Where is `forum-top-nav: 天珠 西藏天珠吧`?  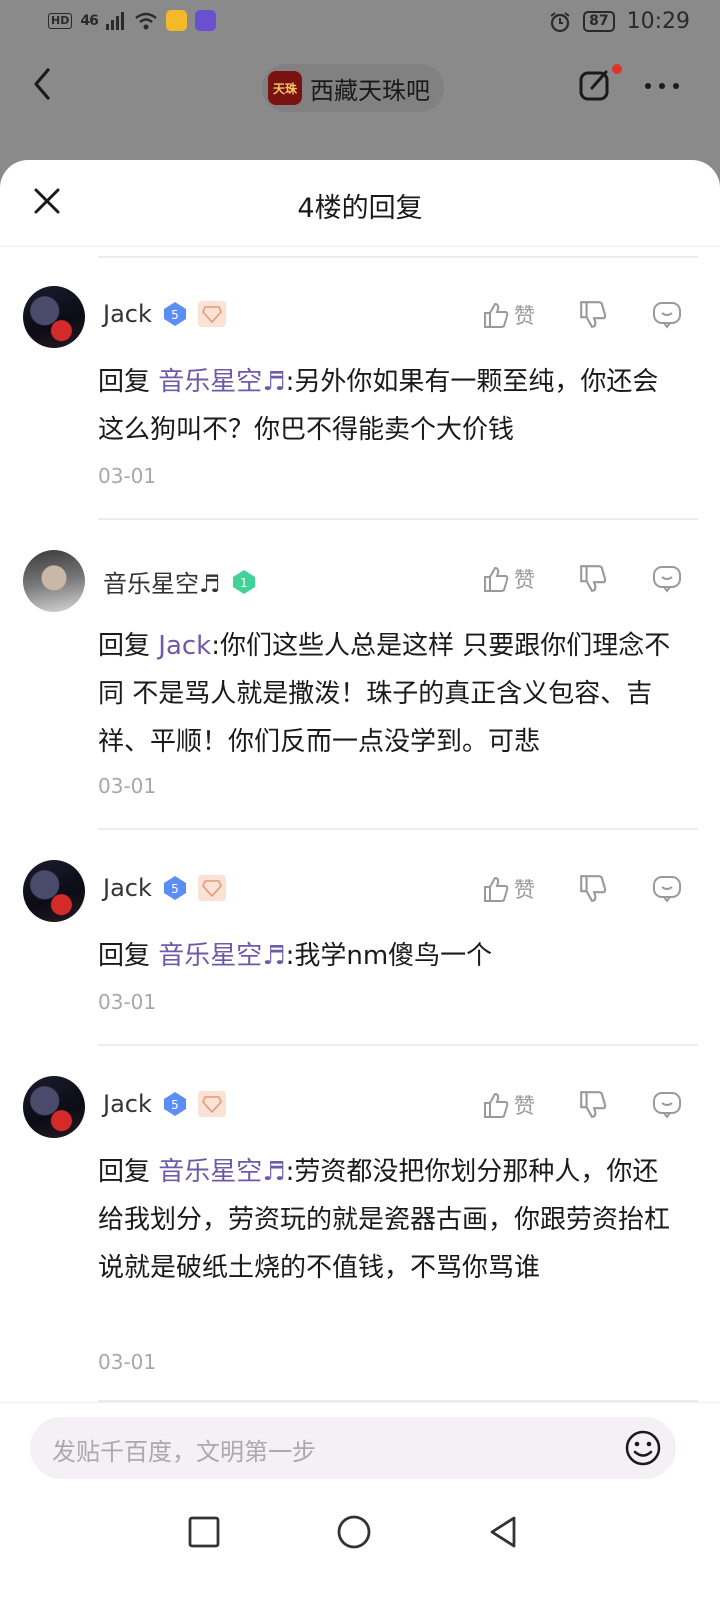
forum-top-nav: 天珠 西藏天珠吧 is located at coordinates (360, 89).